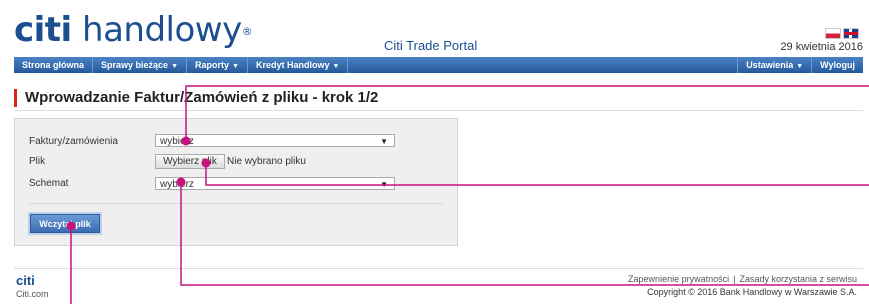 The width and height of the screenshot is (869, 304). What do you see at coordinates (186, 141) in the screenshot?
I see `callout-dot-invoices` at bounding box center [186, 141].